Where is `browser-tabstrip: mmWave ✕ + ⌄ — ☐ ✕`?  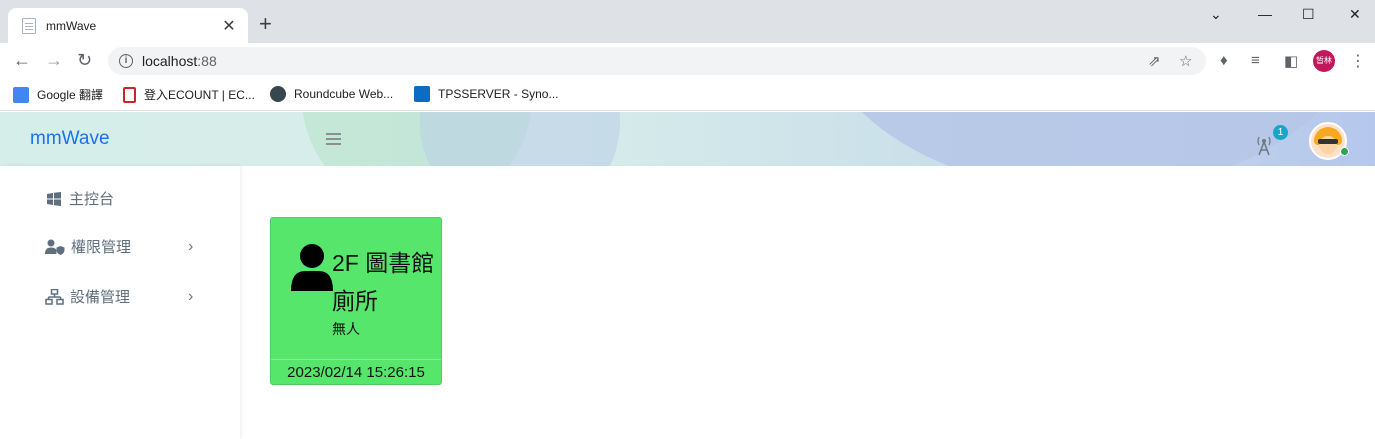 browser-tabstrip: mmWave ✕ + ⌄ — ☐ ✕ is located at coordinates (687, 21).